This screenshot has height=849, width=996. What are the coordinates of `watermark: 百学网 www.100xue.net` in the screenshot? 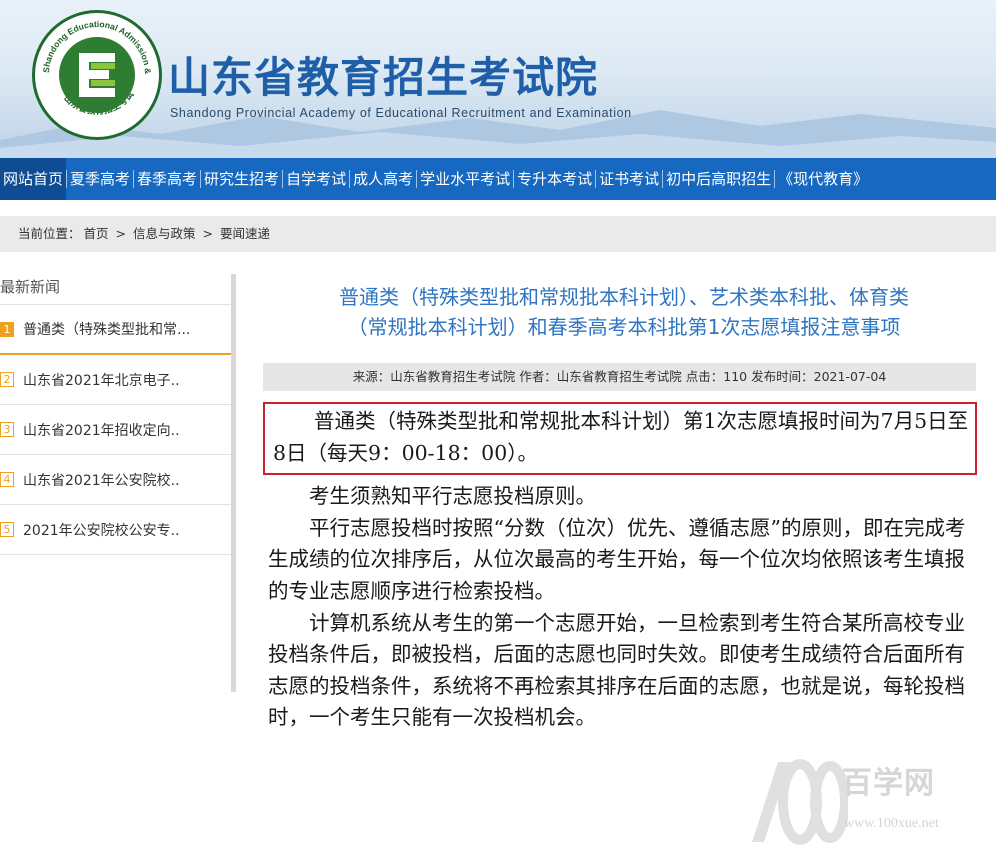 It's located at (867, 800).